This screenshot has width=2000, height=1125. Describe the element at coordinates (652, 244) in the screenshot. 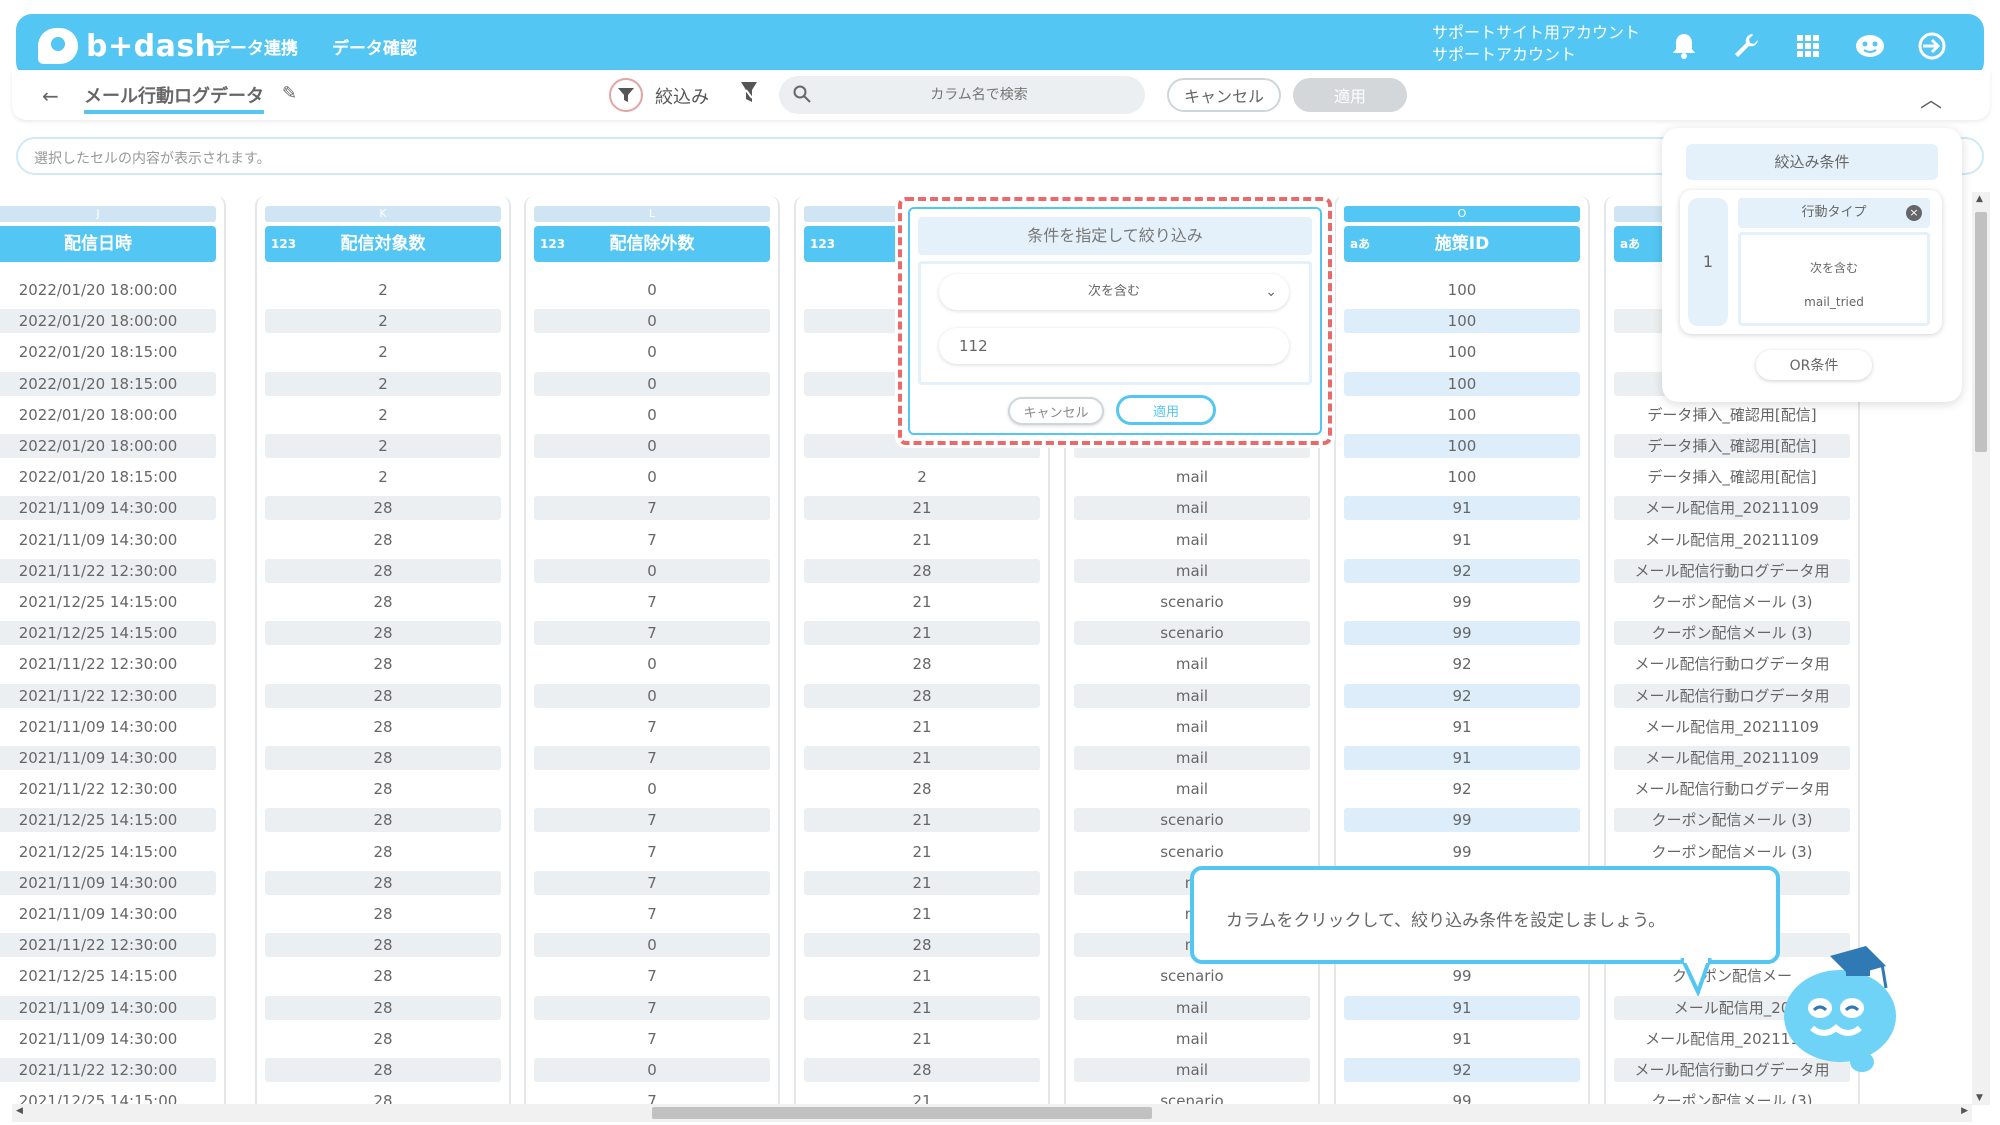

I see `column-header: 123 配信除外数` at that location.